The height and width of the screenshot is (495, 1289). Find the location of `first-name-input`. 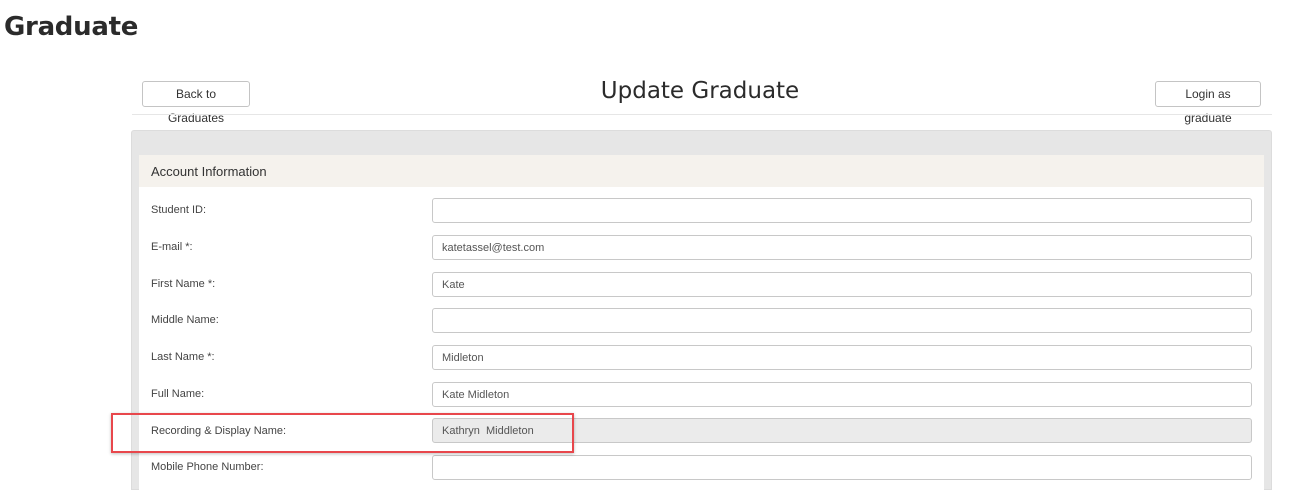

first-name-input is located at coordinates (842, 284).